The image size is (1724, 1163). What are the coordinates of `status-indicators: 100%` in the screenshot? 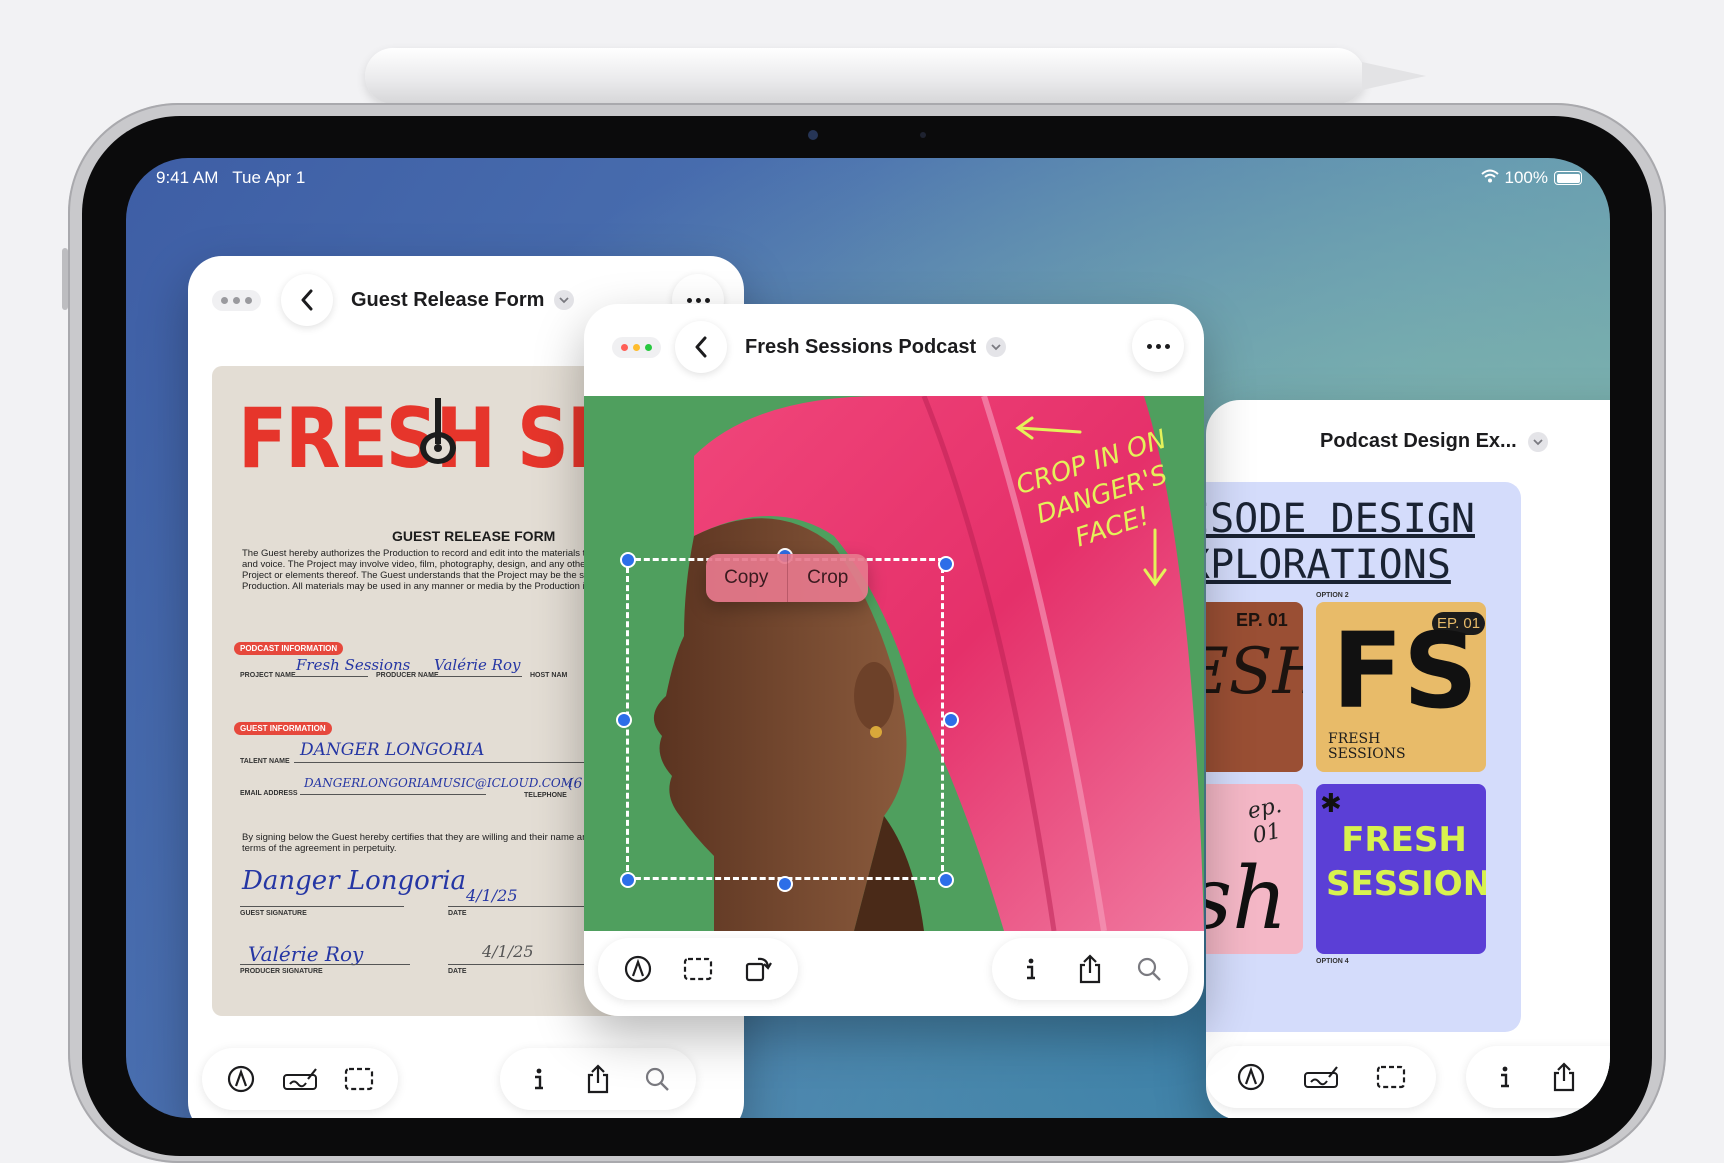 It's located at (1531, 178).